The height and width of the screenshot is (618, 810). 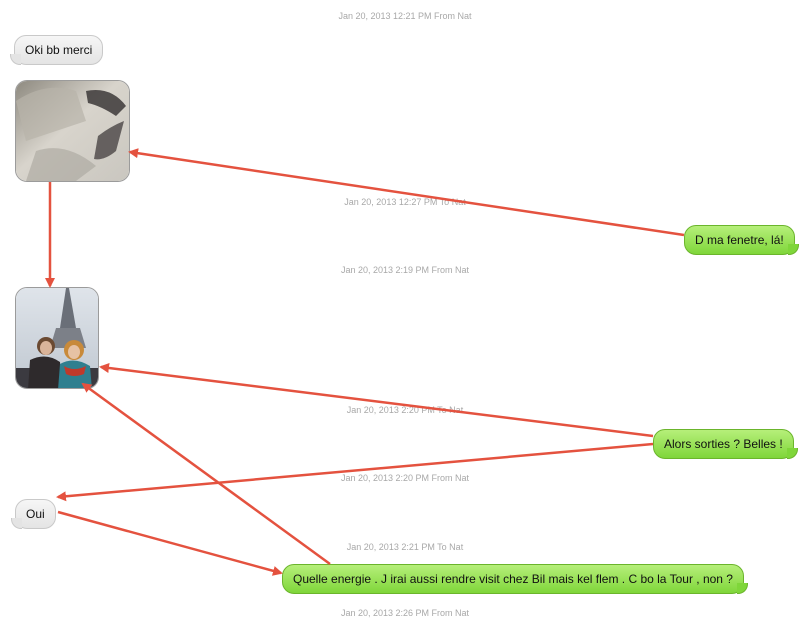 I want to click on message-bubble-incoming: Oki bb merci, so click(x=56, y=50).